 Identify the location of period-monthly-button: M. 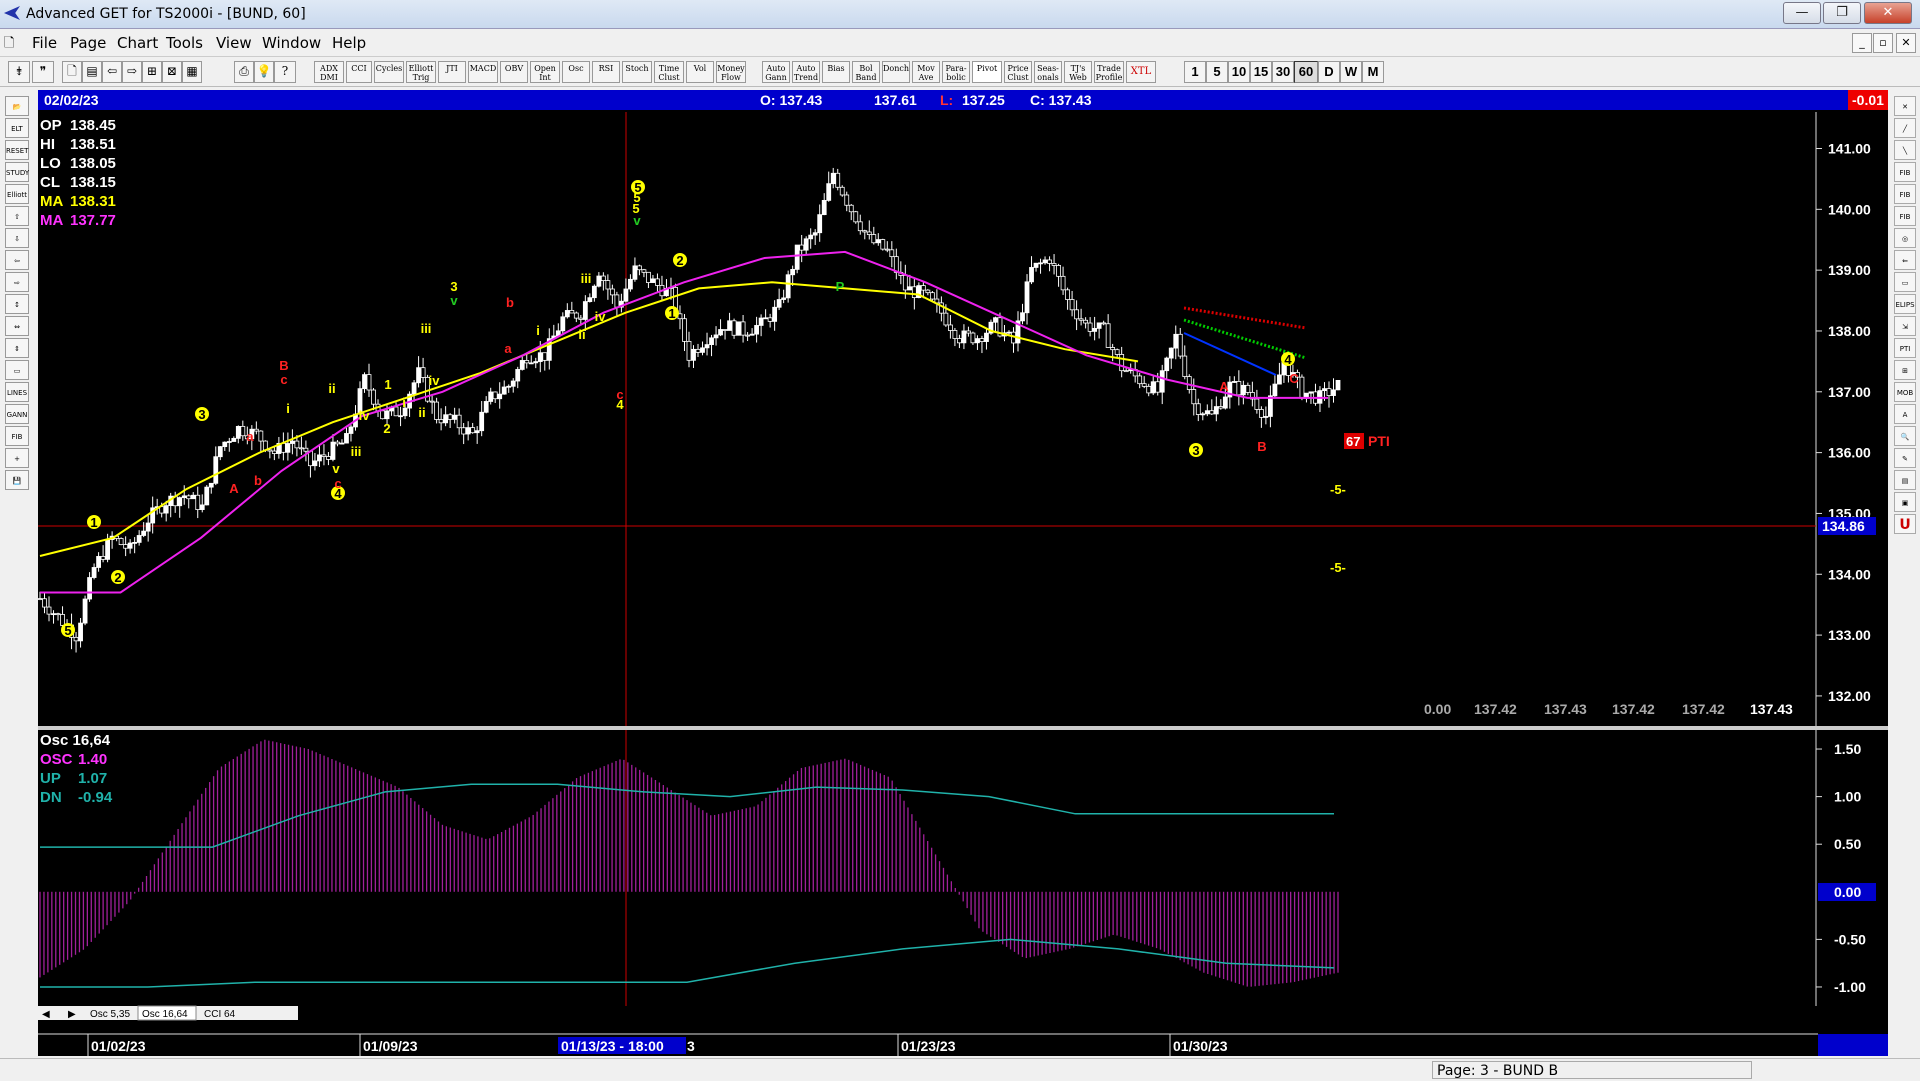
(1373, 72).